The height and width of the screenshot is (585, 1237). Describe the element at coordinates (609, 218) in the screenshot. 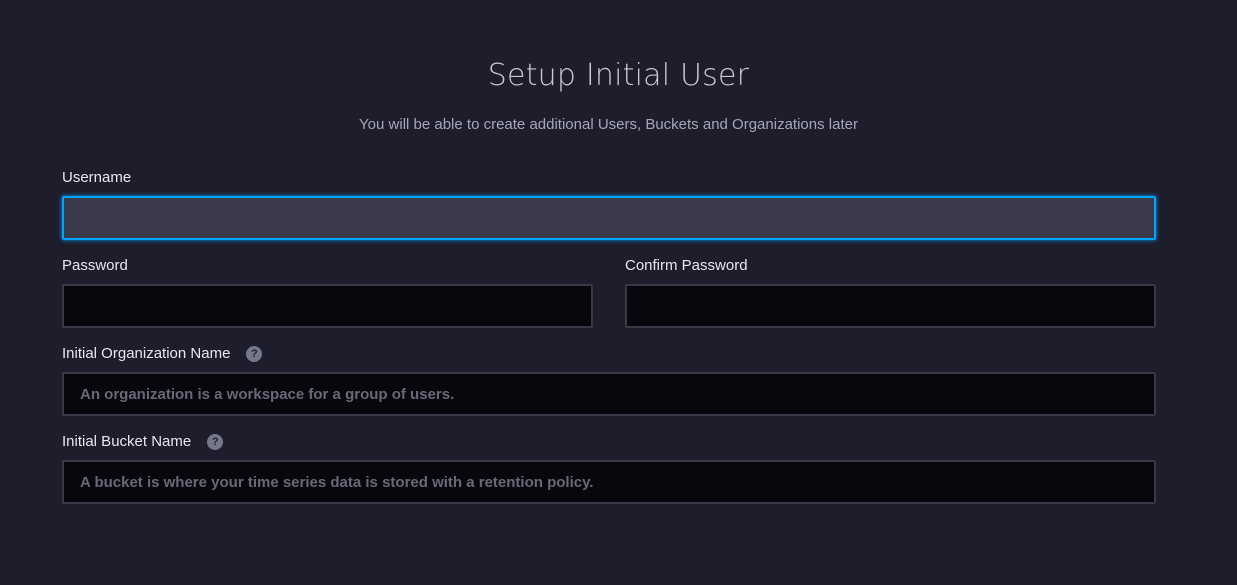

I see `username-input` at that location.